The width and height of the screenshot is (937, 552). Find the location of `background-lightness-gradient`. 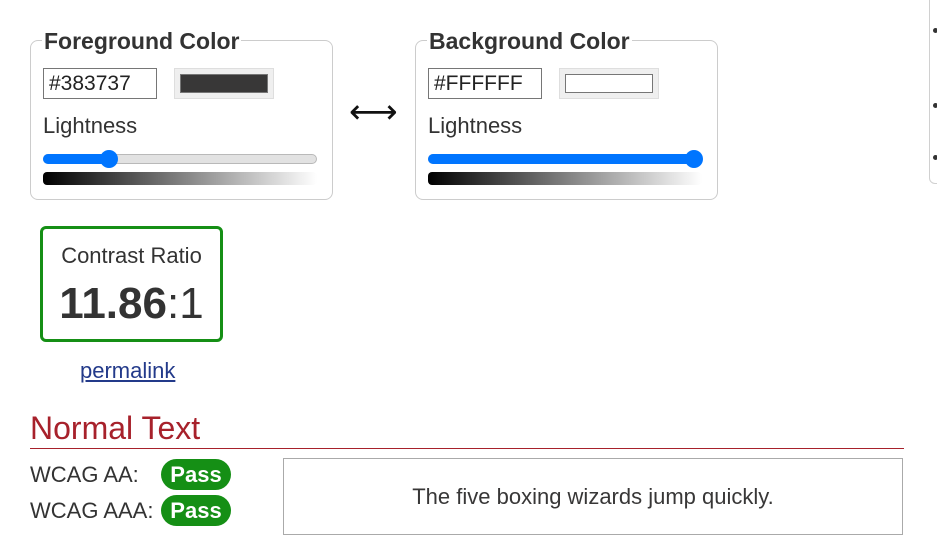

background-lightness-gradient is located at coordinates (565, 178).